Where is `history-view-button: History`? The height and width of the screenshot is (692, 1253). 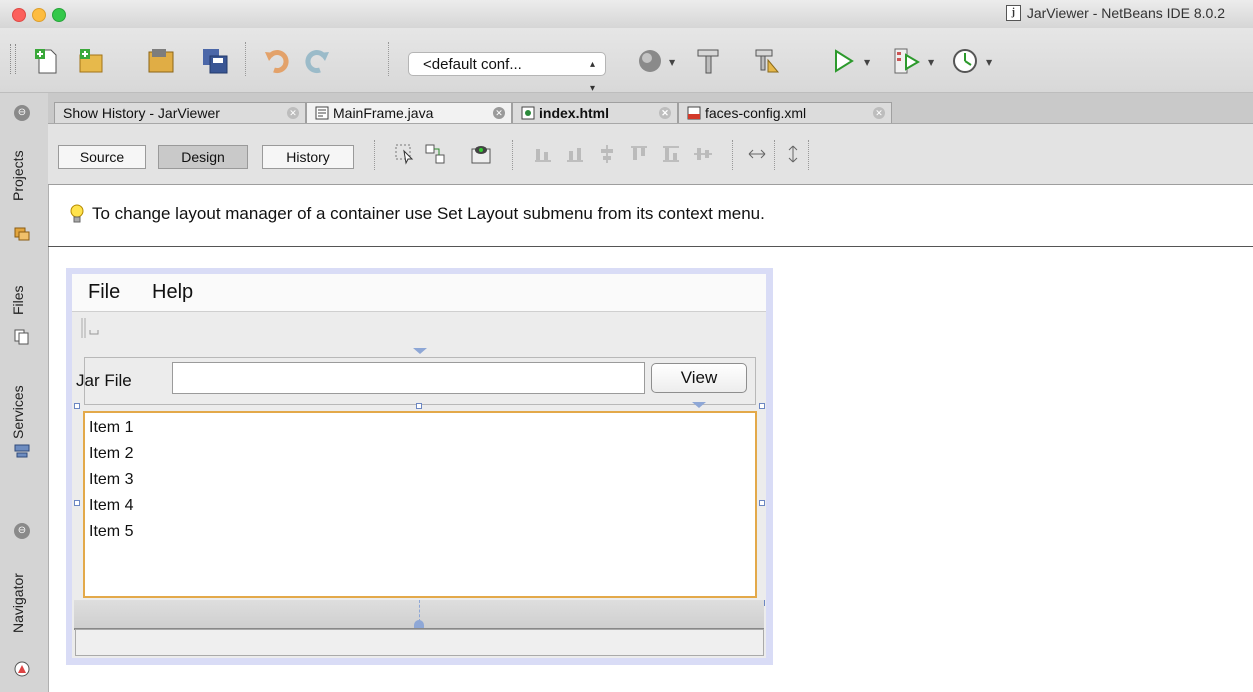 history-view-button: History is located at coordinates (308, 157).